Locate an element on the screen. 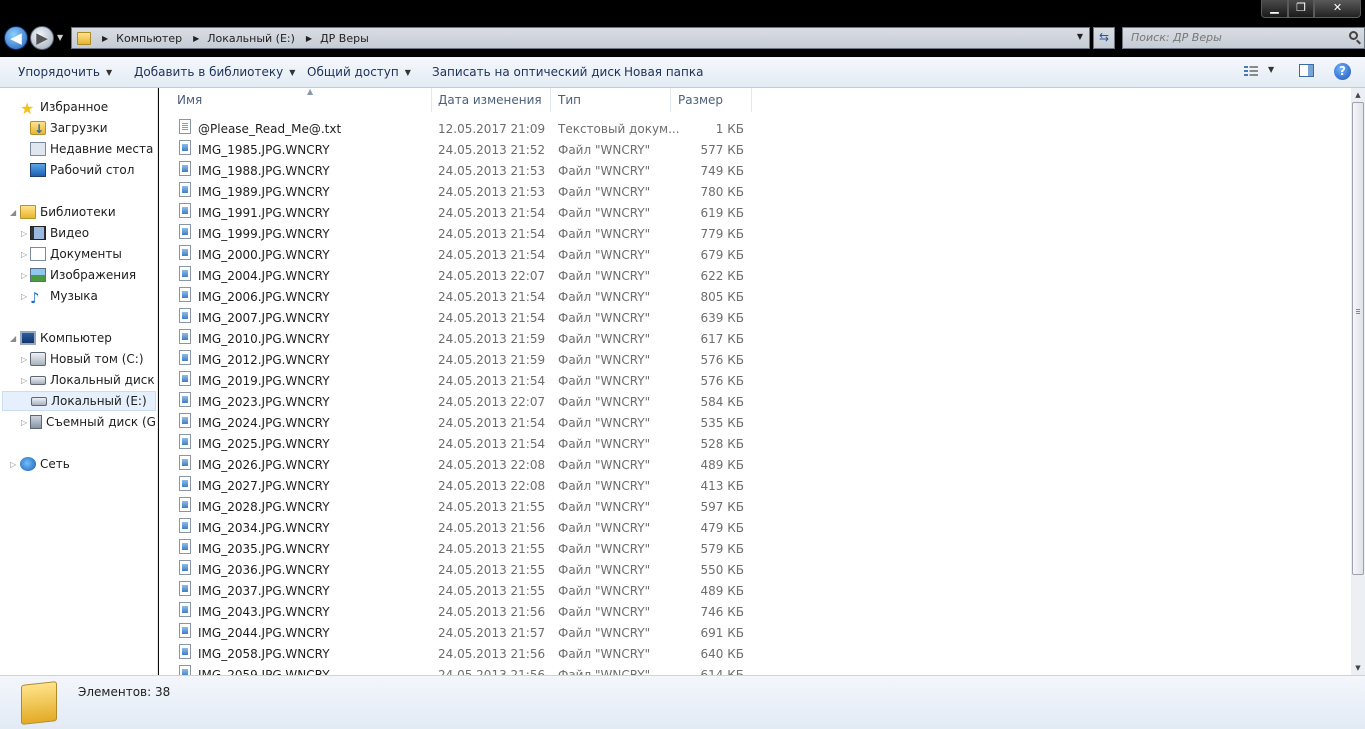 This screenshot has height=729, width=1365. help-icon: ? is located at coordinates (1342, 71).